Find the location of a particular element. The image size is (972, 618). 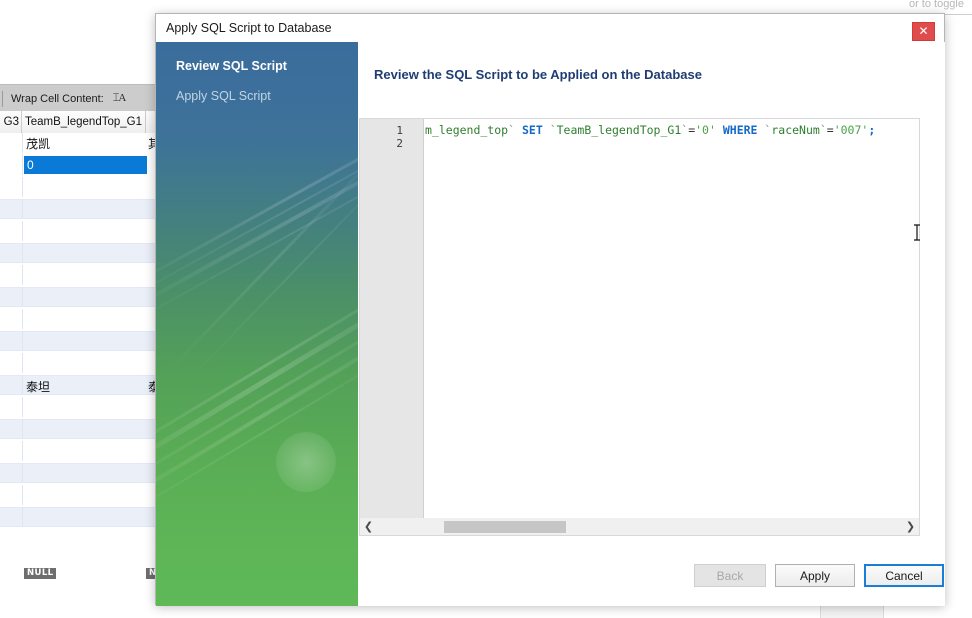

editor-horizontal-scrollbar: ❮ ❯ is located at coordinates (639, 527).